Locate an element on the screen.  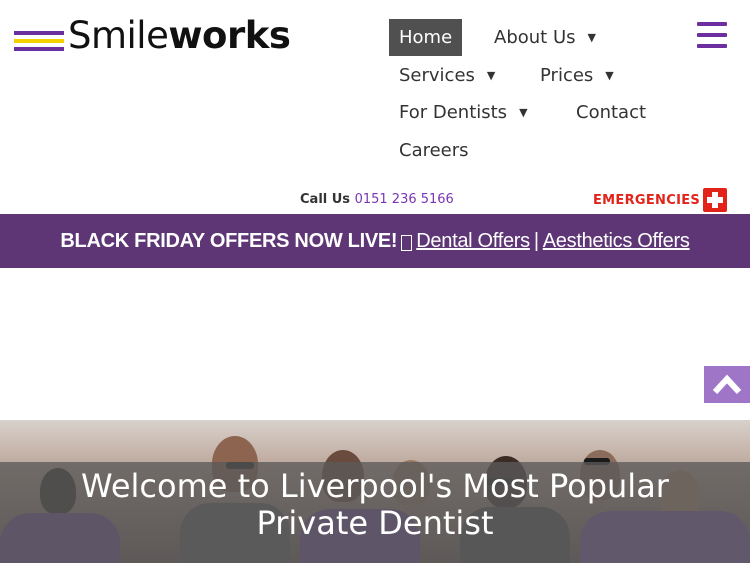
phone-link: 0151 236 5166 is located at coordinates (404, 199).